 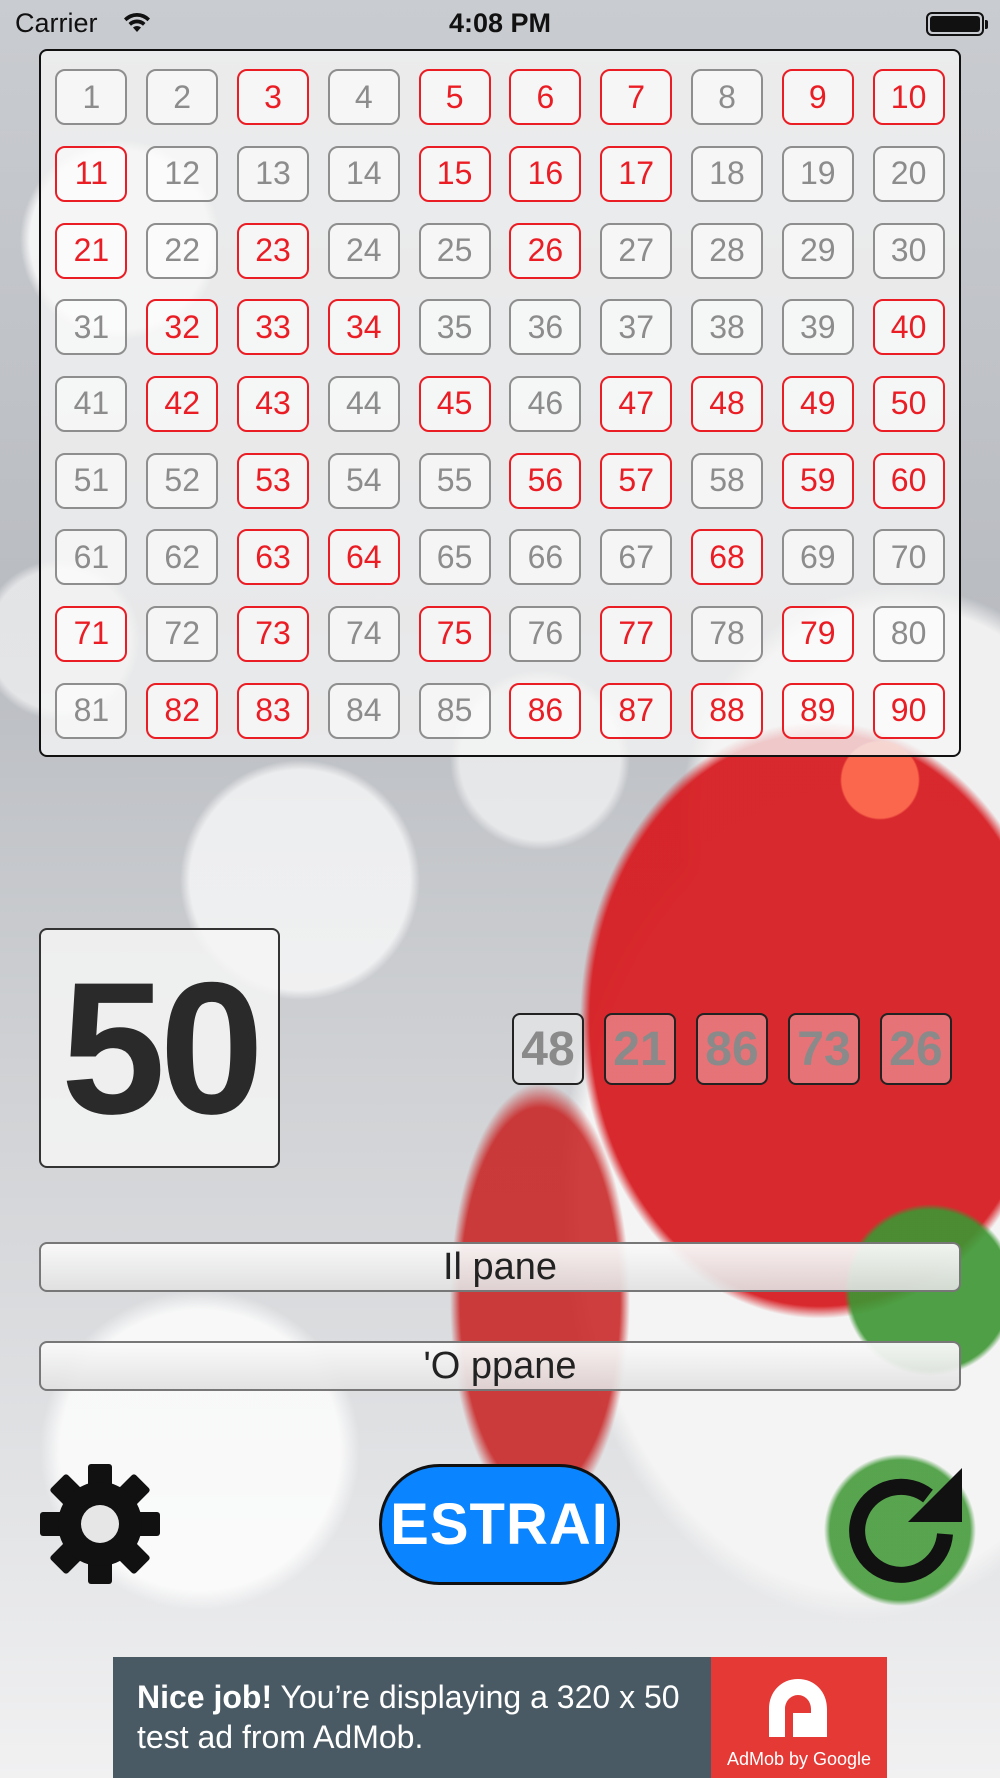 I want to click on board-cell: 78, so click(x=726, y=633).